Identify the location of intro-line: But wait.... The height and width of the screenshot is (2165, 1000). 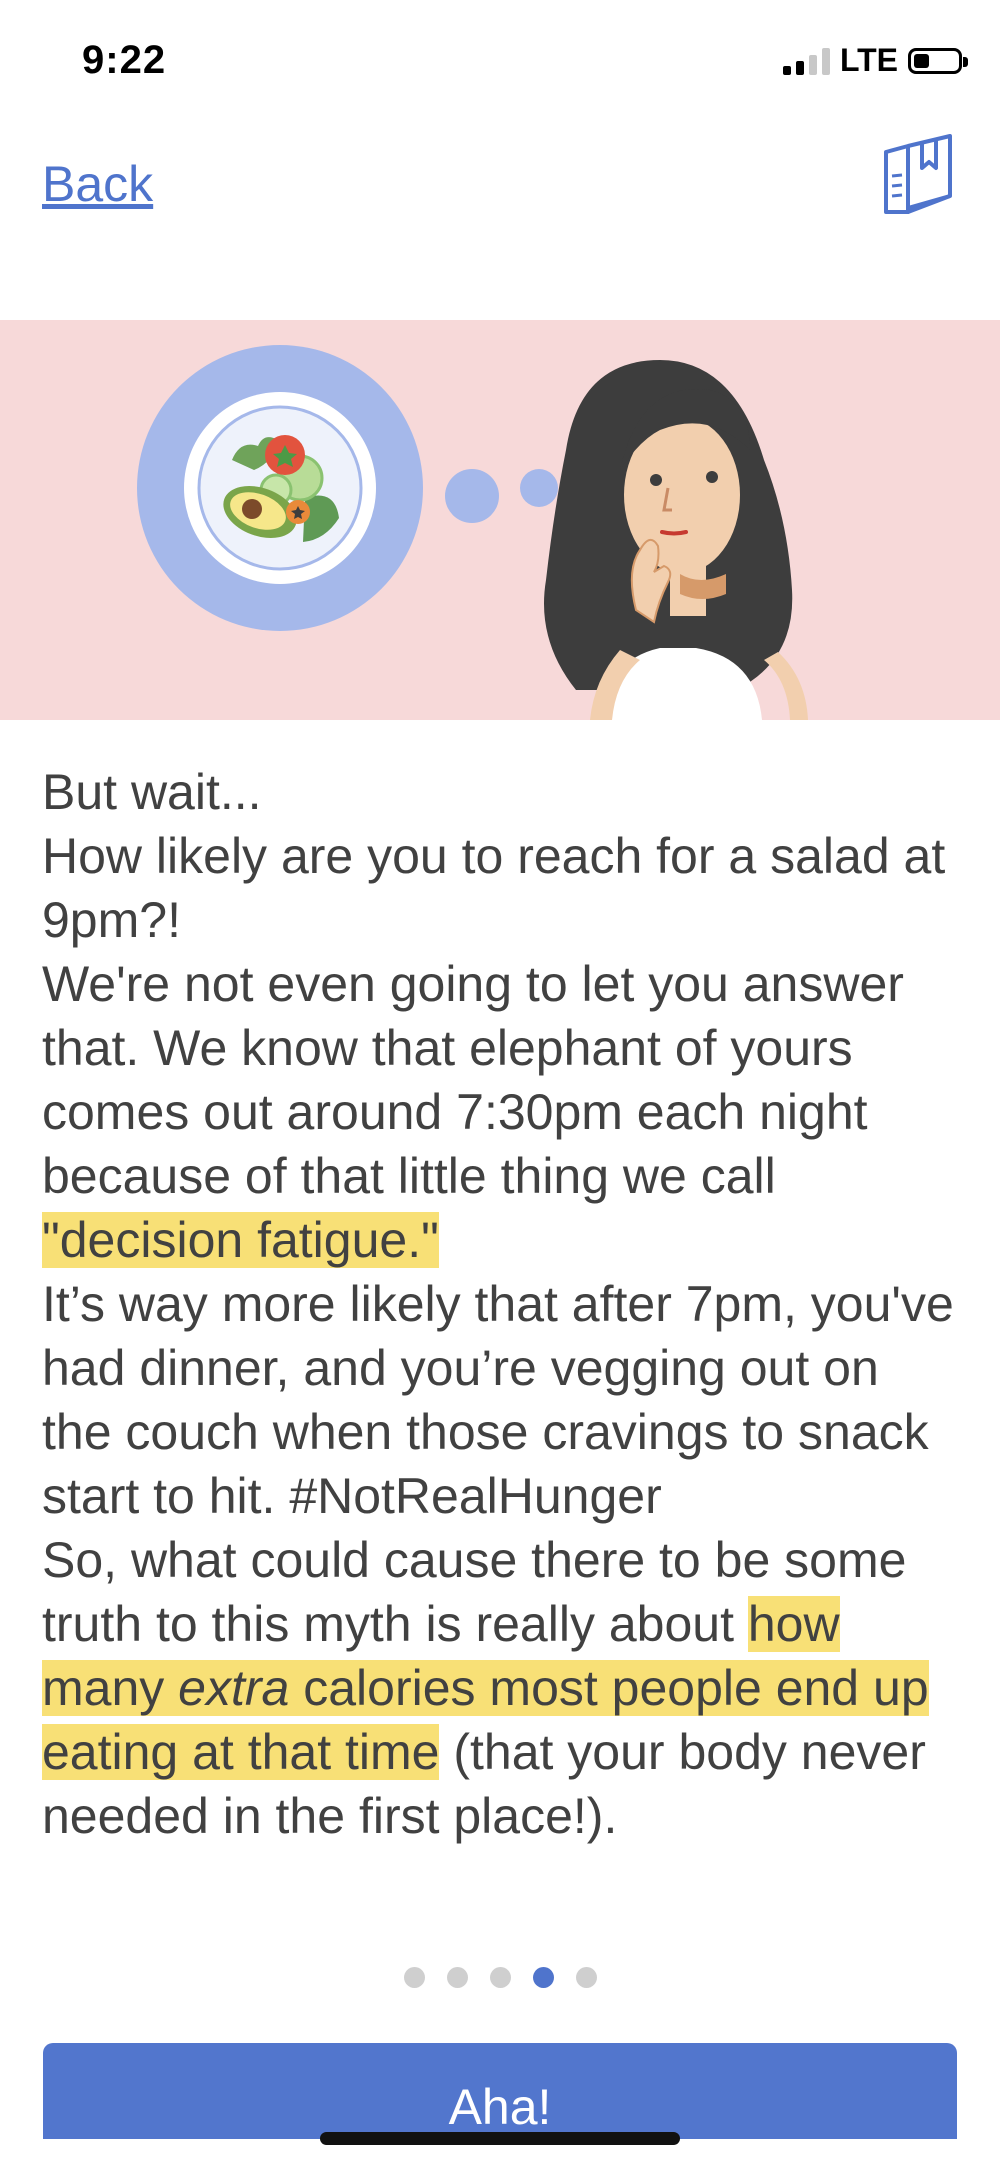
(152, 792).